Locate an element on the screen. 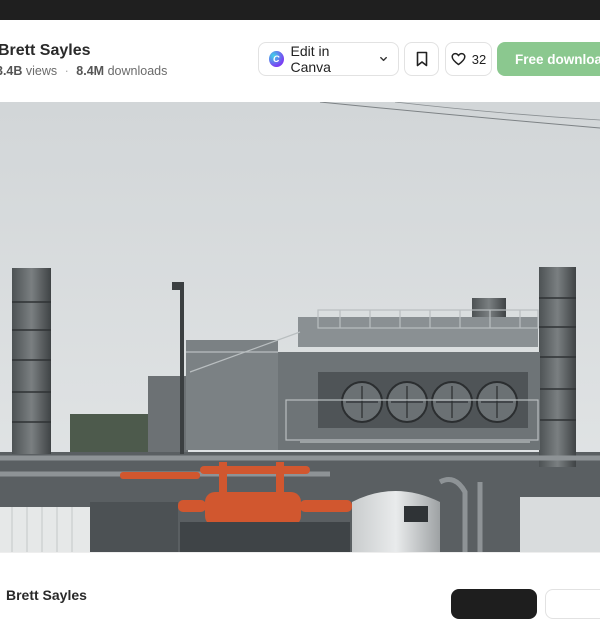  views-label: views is located at coordinates (41, 71).